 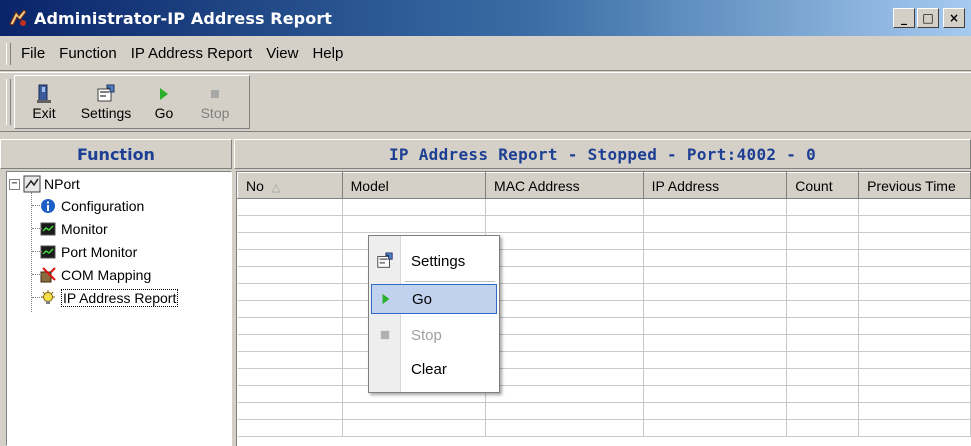 I want to click on tree-item-configuration: Configuration, so click(x=101, y=205).